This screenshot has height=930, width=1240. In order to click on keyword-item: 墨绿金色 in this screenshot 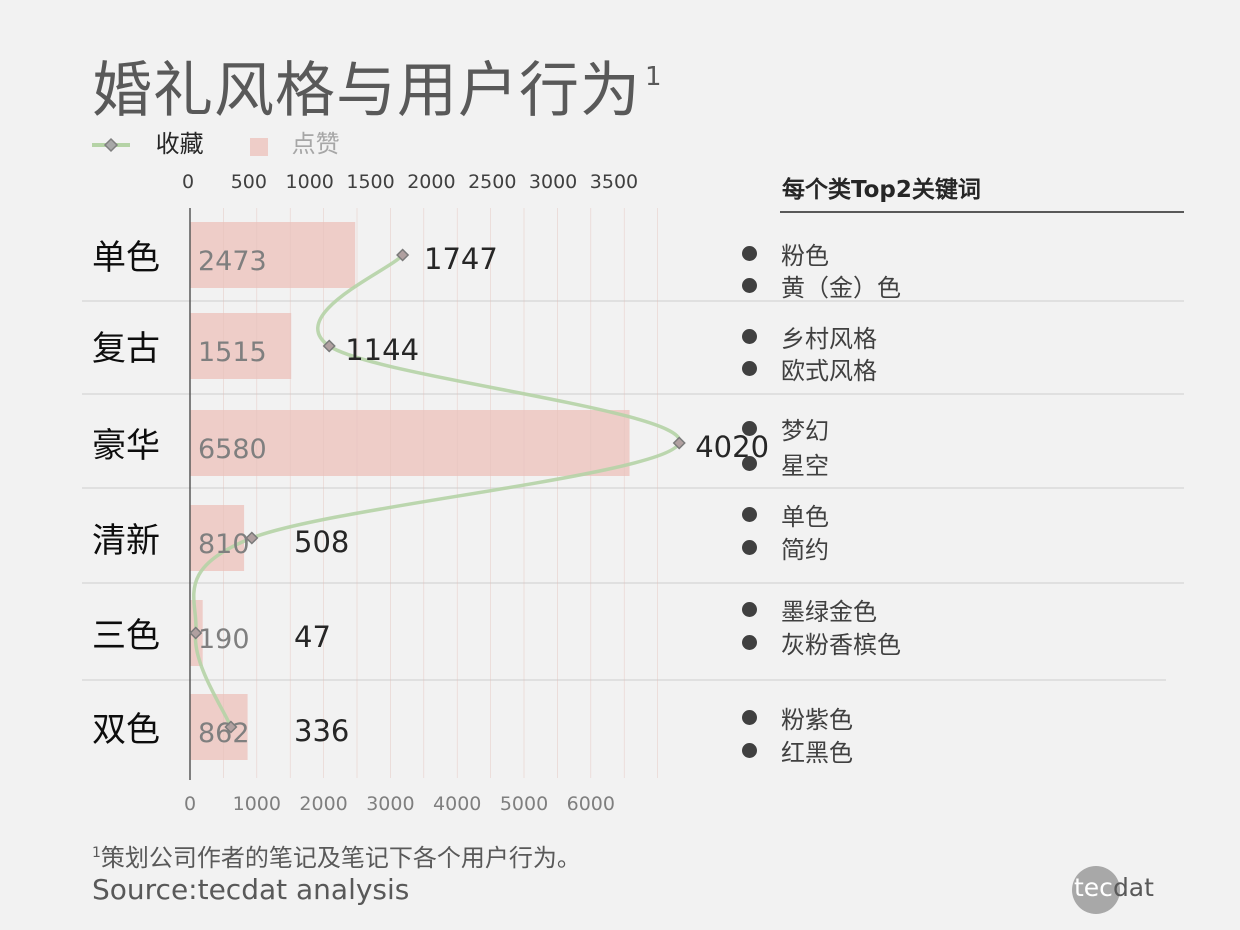, I will do `click(809, 609)`.